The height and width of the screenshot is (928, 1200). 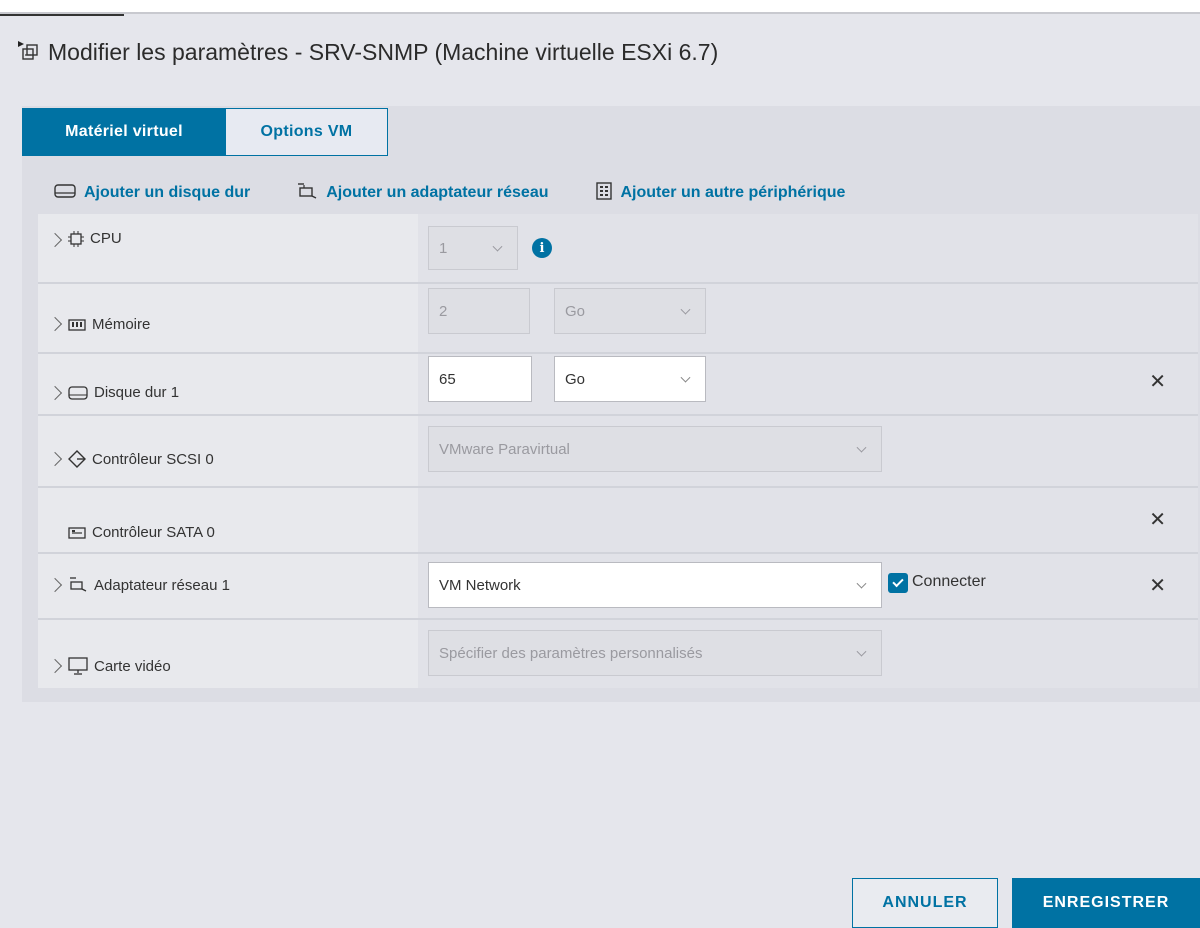 What do you see at coordinates (167, 192) in the screenshot?
I see `add-hard-disk-label: Ajouter un disque dur` at bounding box center [167, 192].